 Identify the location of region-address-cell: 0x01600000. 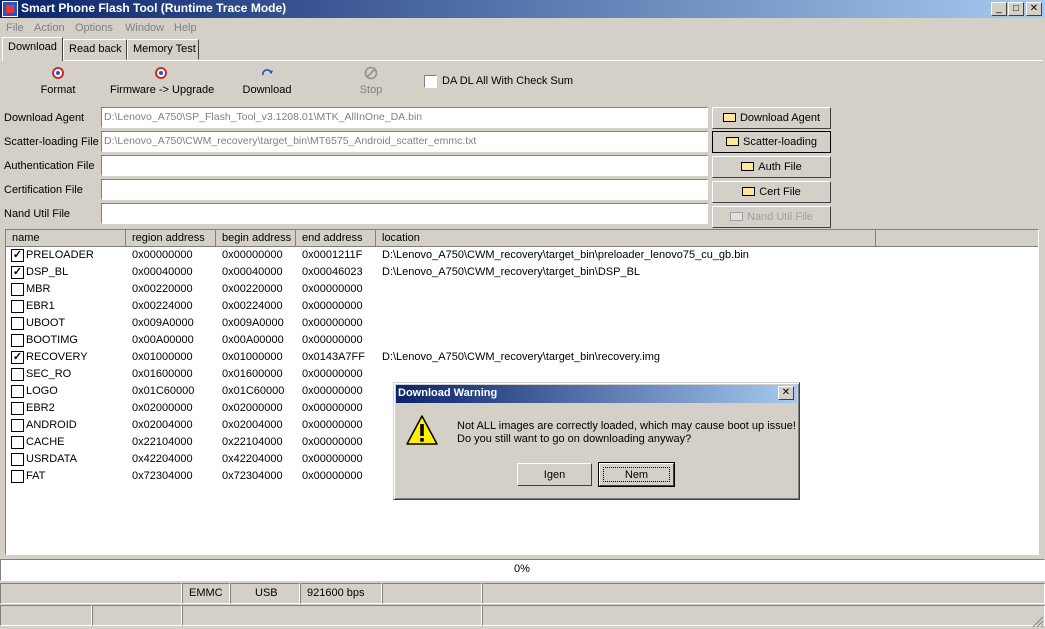
(162, 374).